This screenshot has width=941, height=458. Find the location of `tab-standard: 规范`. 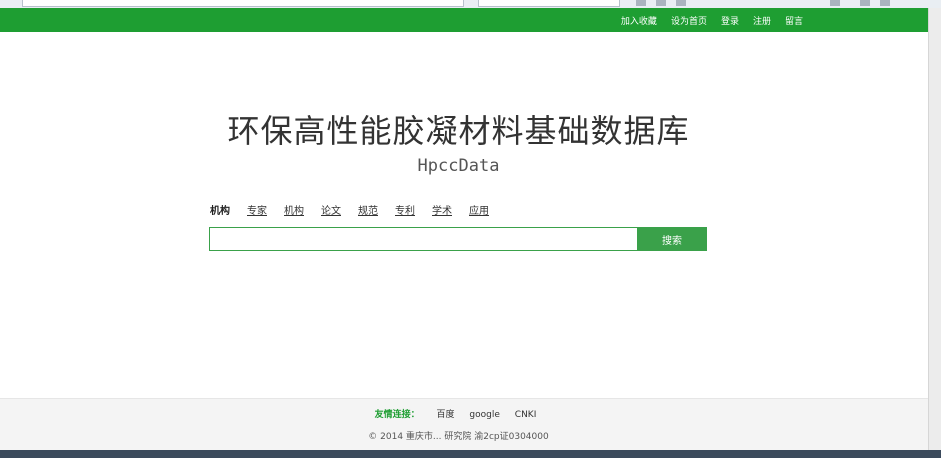

tab-standard: 规范 is located at coordinates (368, 209).